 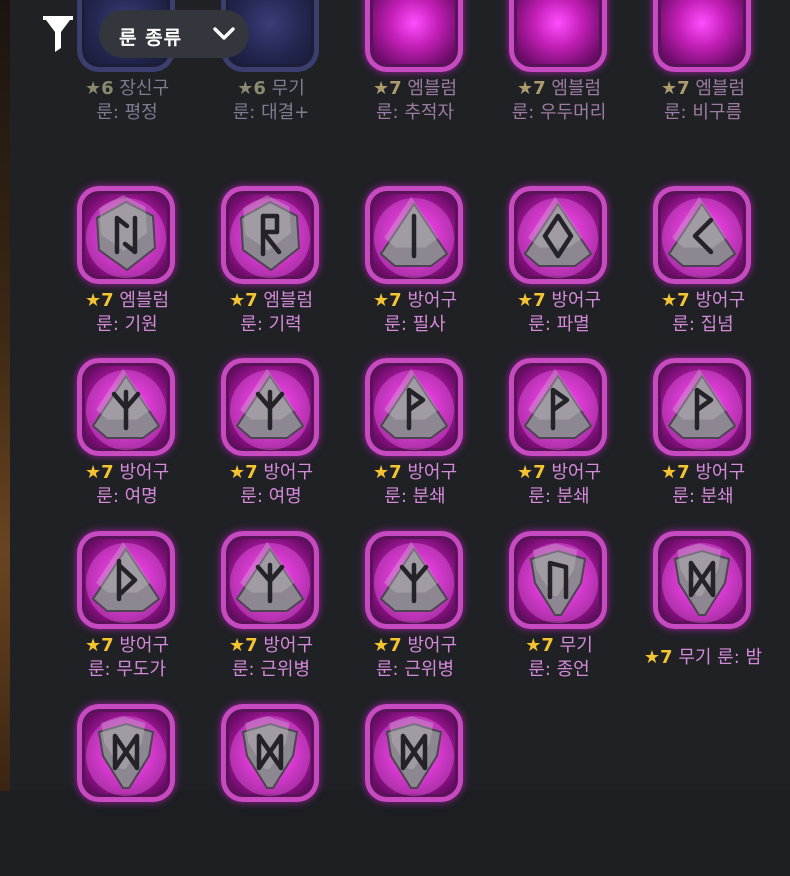 I want to click on rune-item: ★7 방어구 룬: 무도가, so click(x=127, y=617).